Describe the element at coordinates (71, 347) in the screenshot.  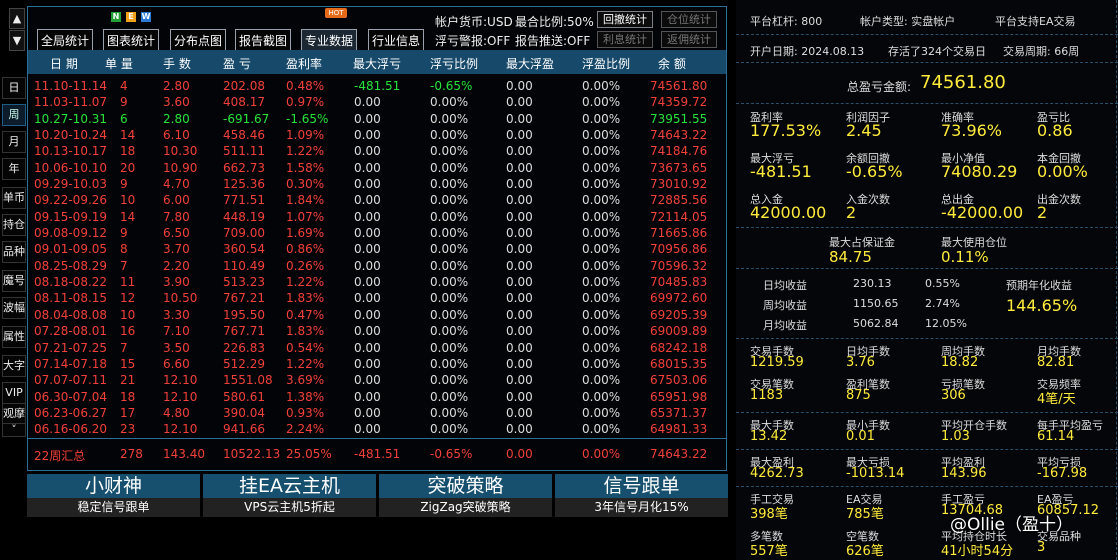
I see `table-cell: 07.21-07.25` at that location.